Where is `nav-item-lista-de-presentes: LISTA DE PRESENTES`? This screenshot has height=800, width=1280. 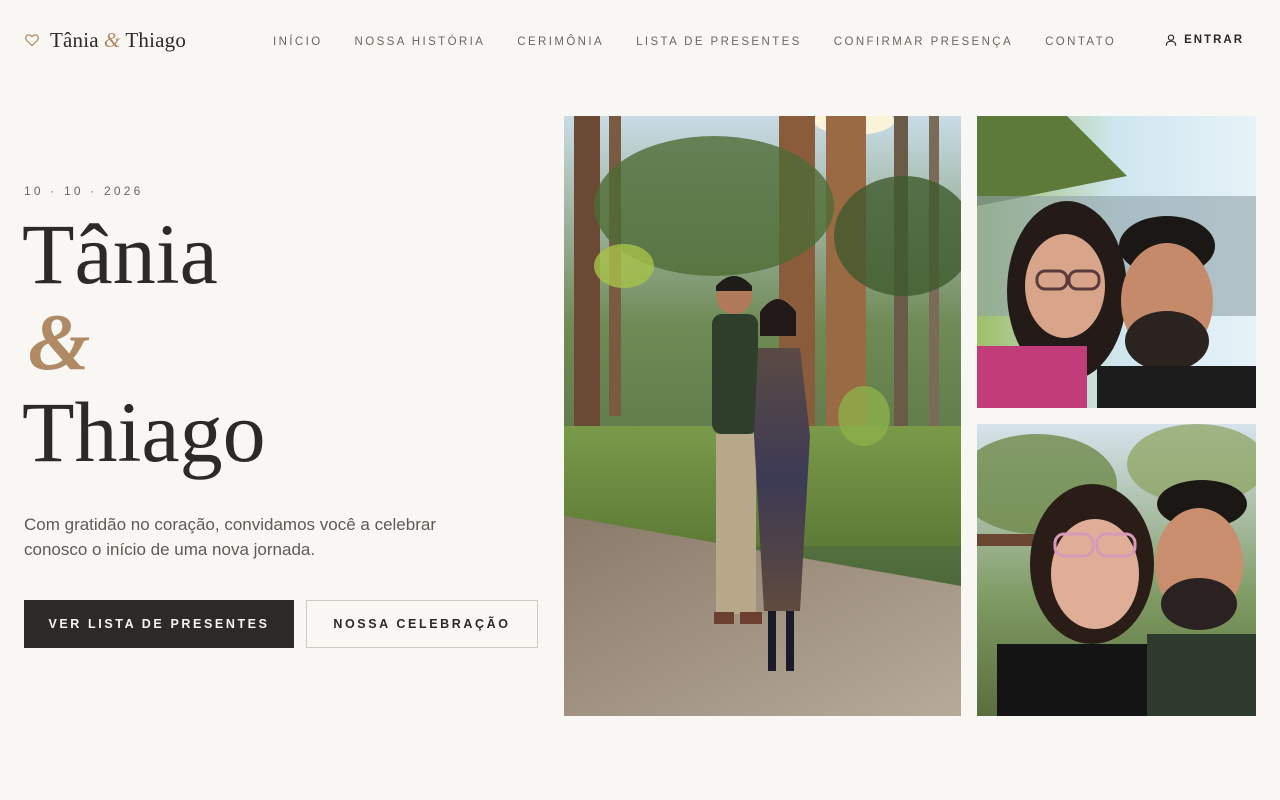
nav-item-lista-de-presentes: LISTA DE PRESENTES is located at coordinates (719, 42).